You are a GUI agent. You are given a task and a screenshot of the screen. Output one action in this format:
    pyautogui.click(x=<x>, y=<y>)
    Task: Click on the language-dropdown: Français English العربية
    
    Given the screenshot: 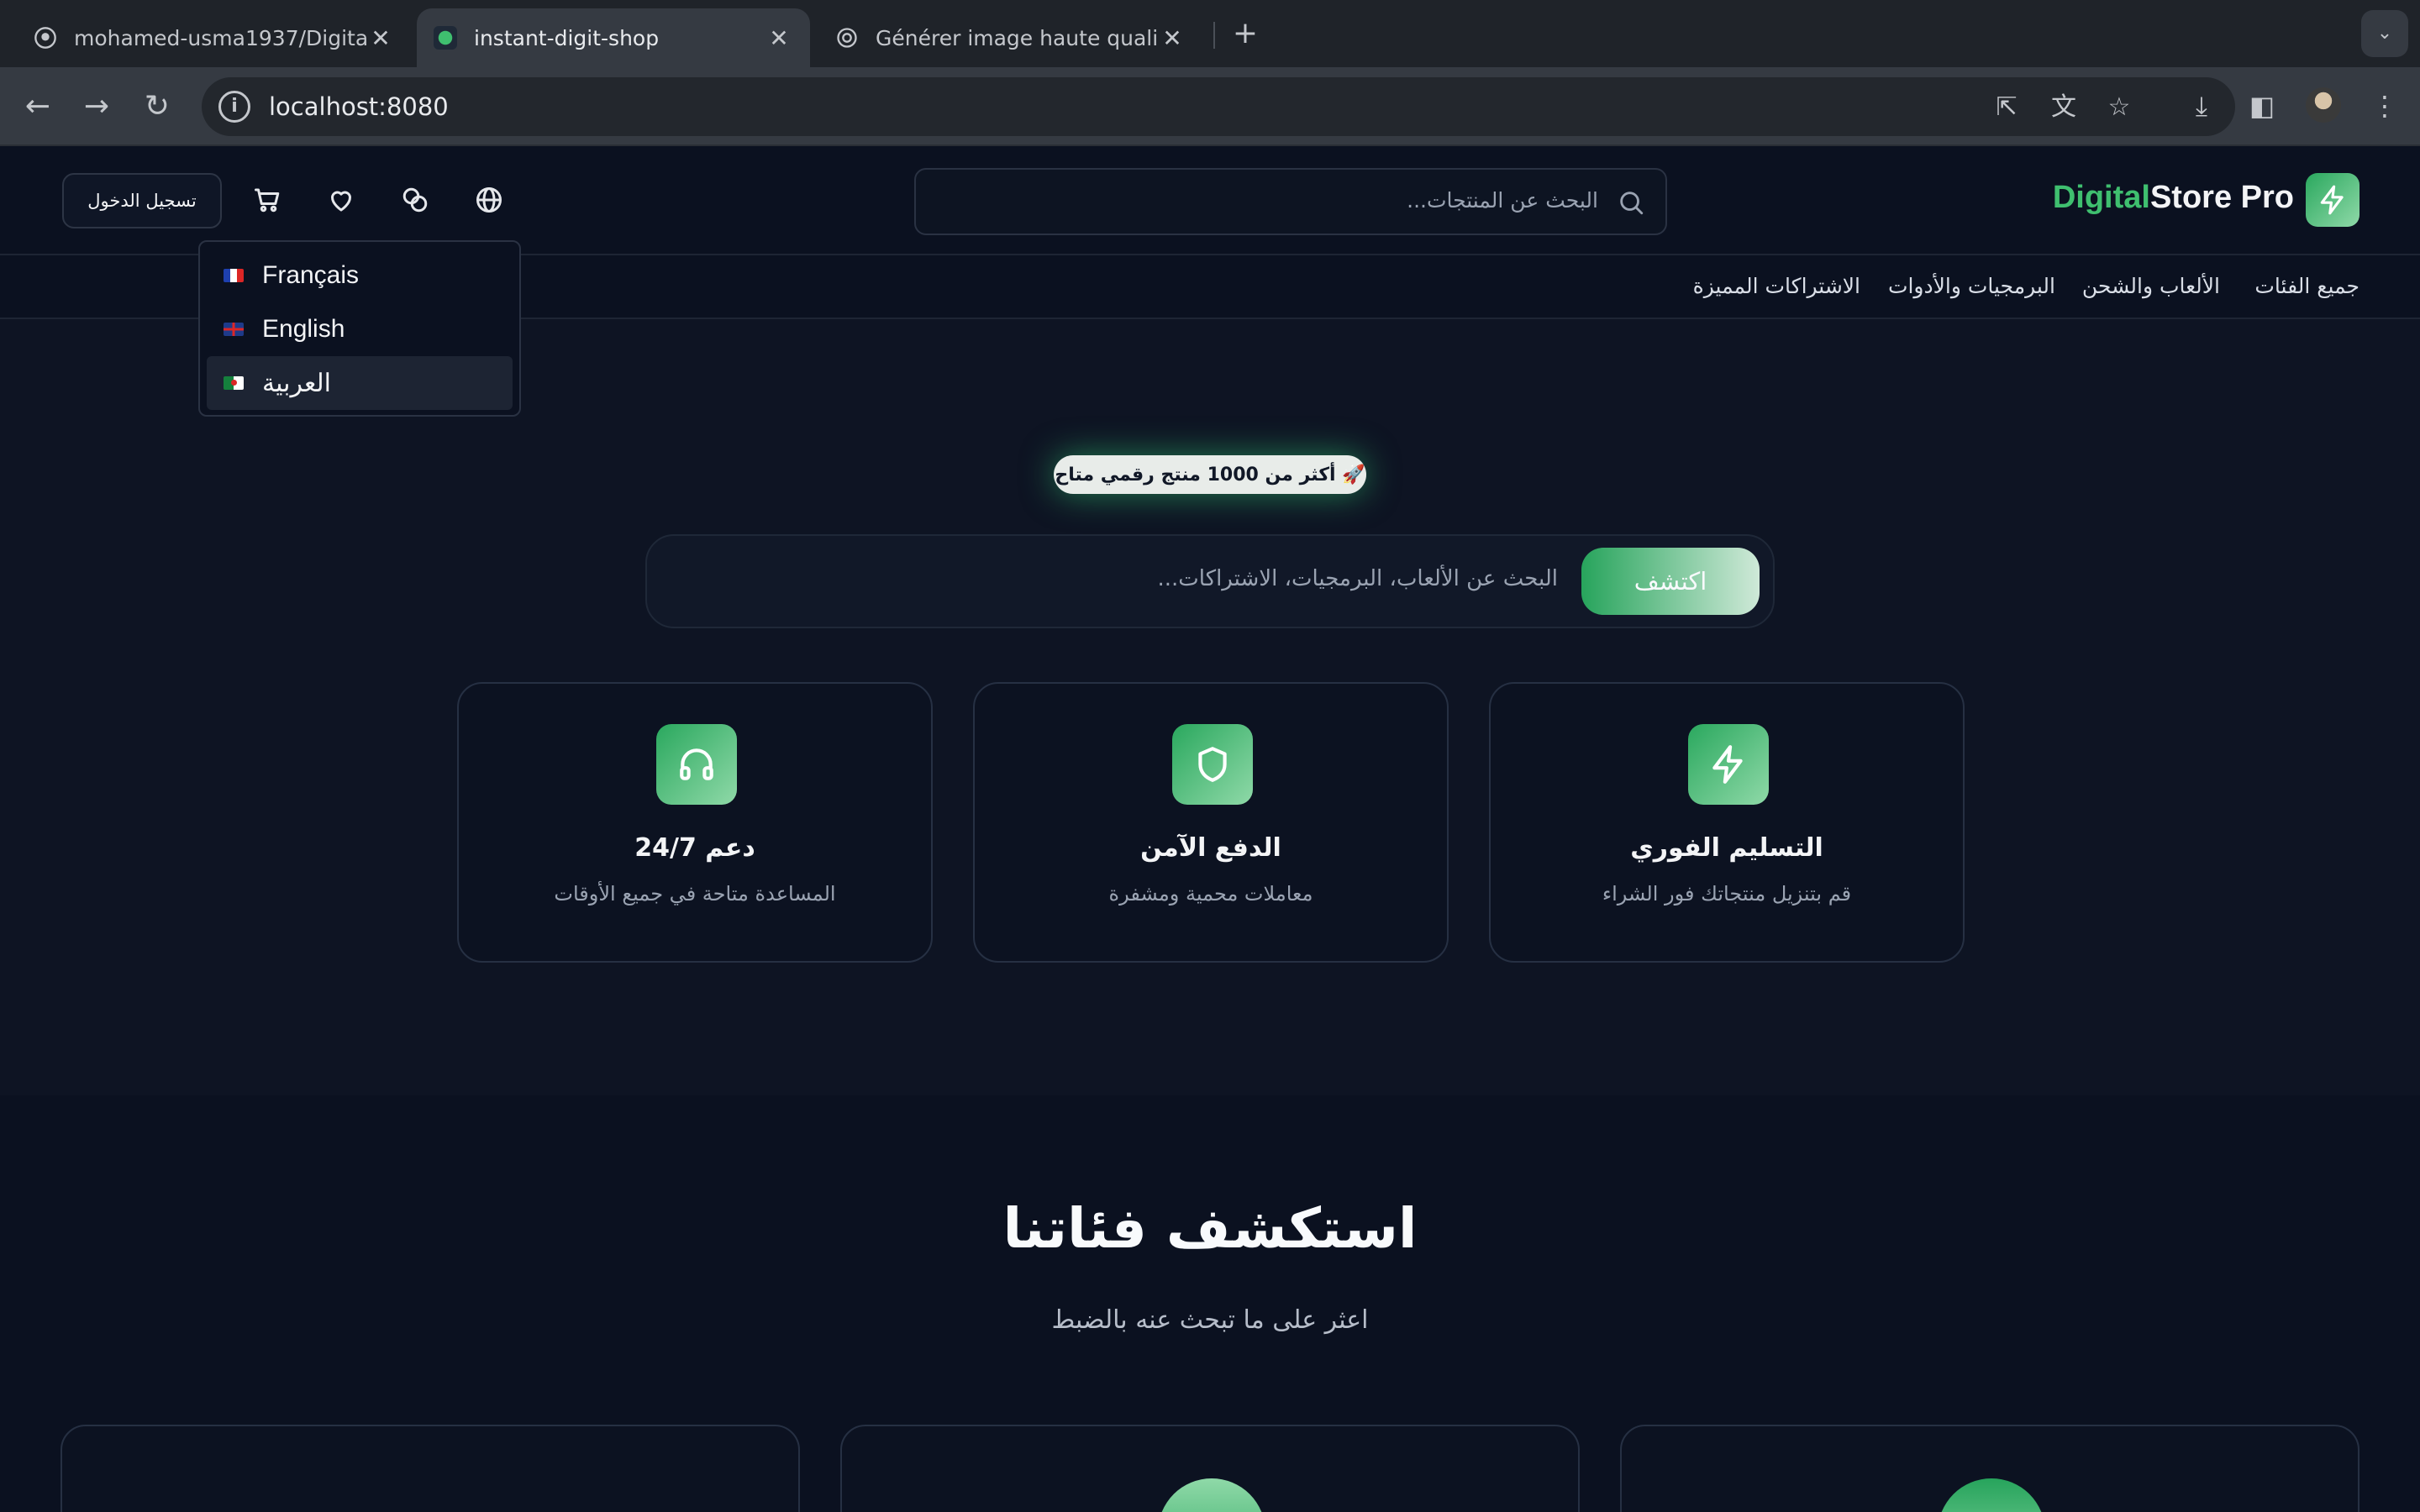 What is the action you would take?
    pyautogui.click(x=359, y=328)
    